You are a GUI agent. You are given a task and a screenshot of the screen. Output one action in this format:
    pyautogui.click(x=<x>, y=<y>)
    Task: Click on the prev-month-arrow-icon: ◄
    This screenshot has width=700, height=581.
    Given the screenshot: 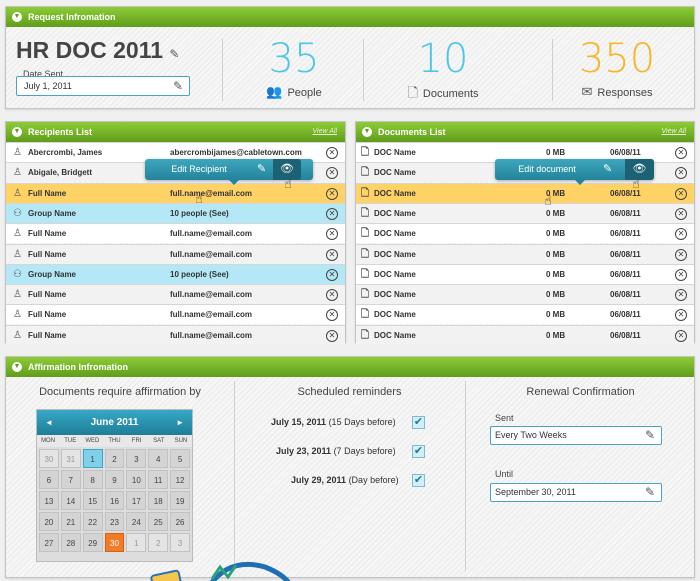 What is the action you would take?
    pyautogui.click(x=49, y=422)
    